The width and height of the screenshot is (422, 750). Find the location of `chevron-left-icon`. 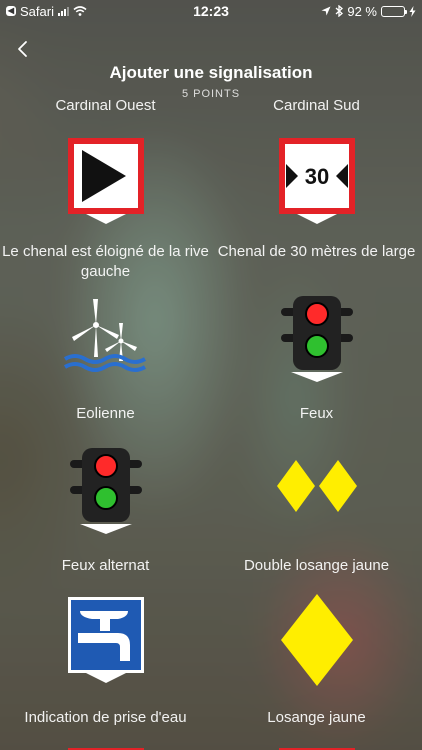

chevron-left-icon is located at coordinates (22, 49).